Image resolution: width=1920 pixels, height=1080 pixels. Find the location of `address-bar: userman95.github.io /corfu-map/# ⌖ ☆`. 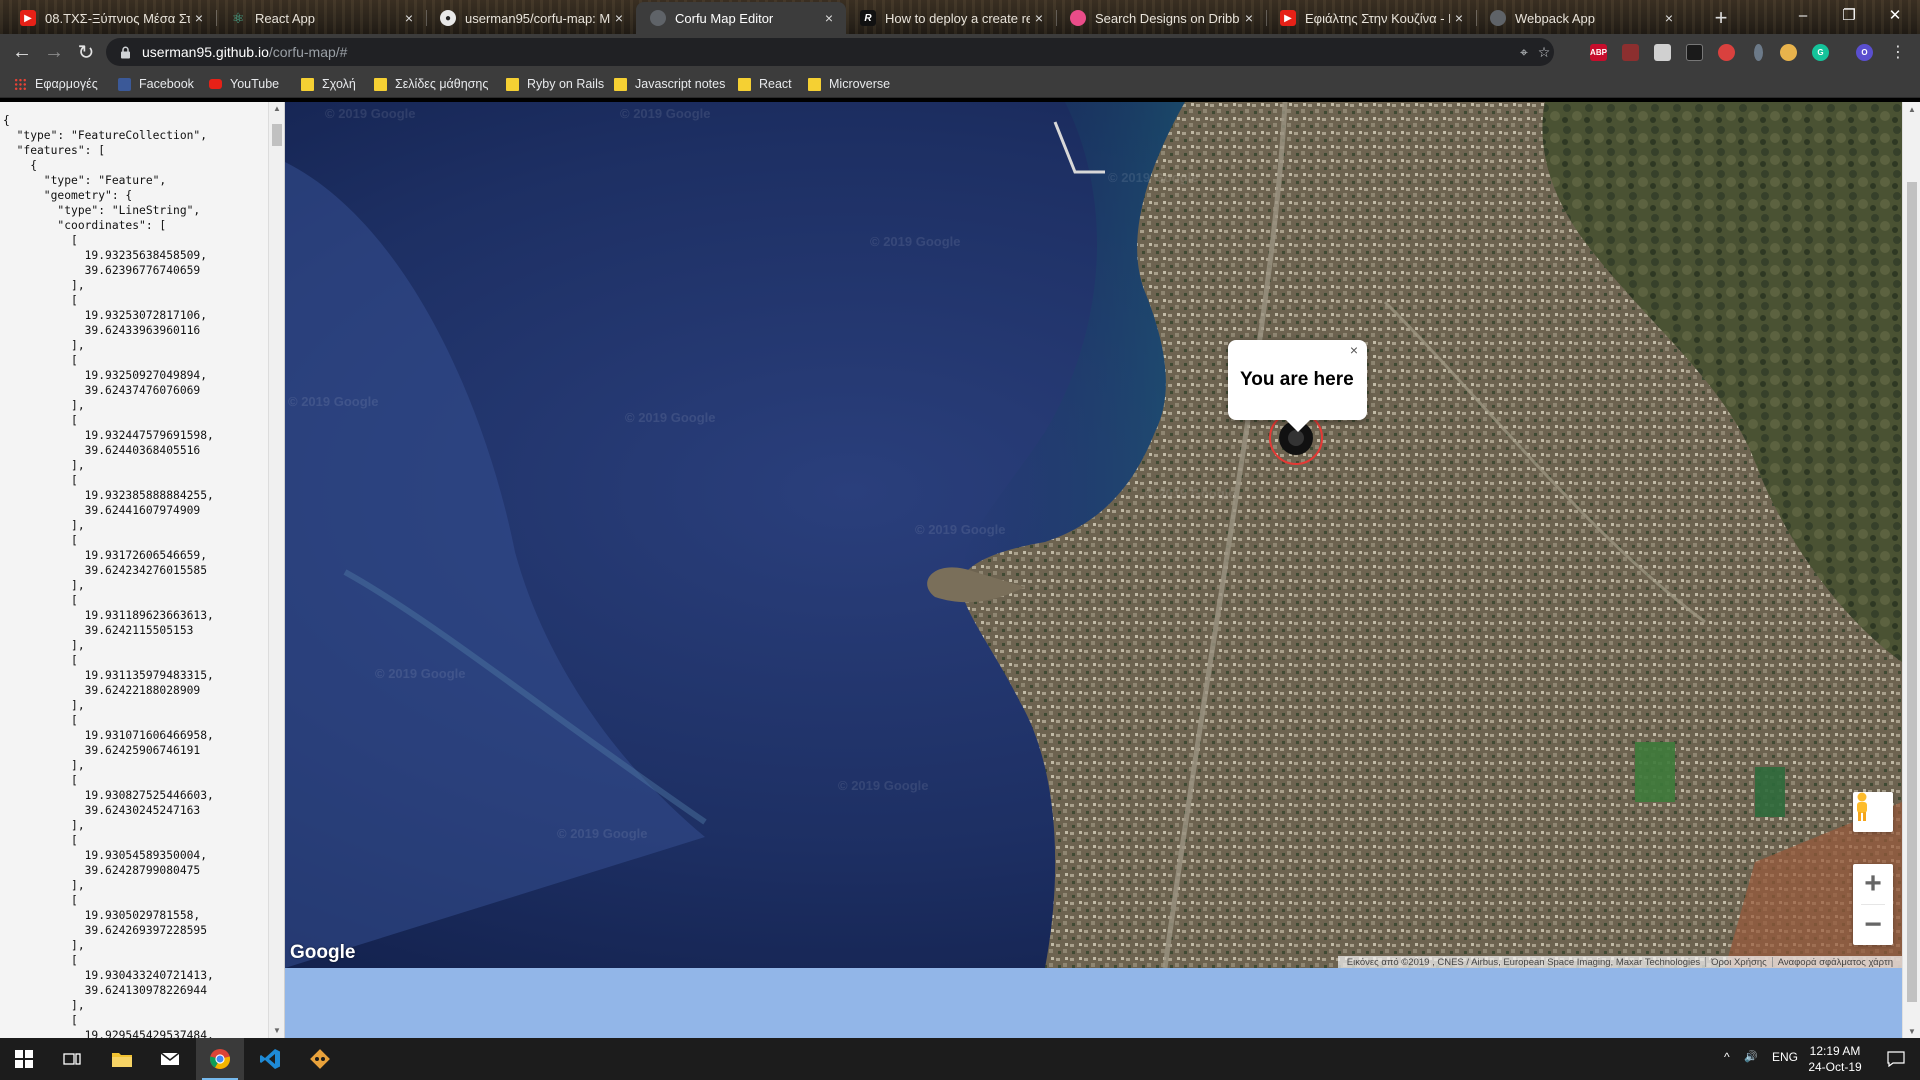

address-bar: userman95.github.io /corfu-map/# ⌖ ☆ is located at coordinates (830, 52).